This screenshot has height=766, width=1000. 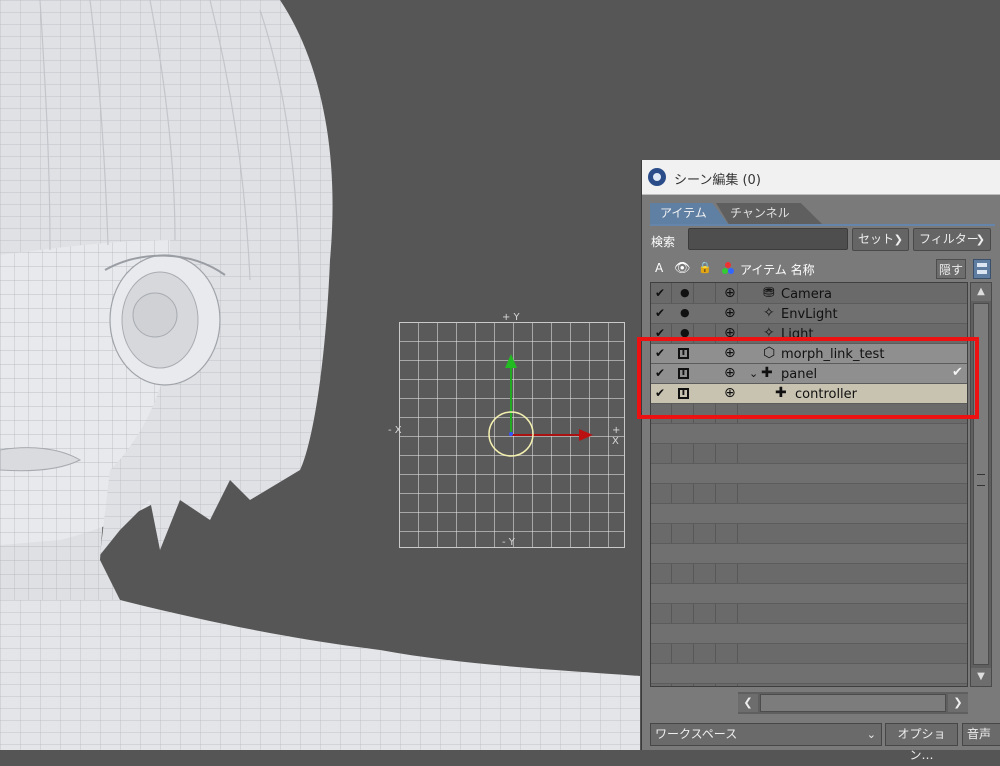 What do you see at coordinates (949, 239) in the screenshot?
I see `filter-label: フィルター` at bounding box center [949, 239].